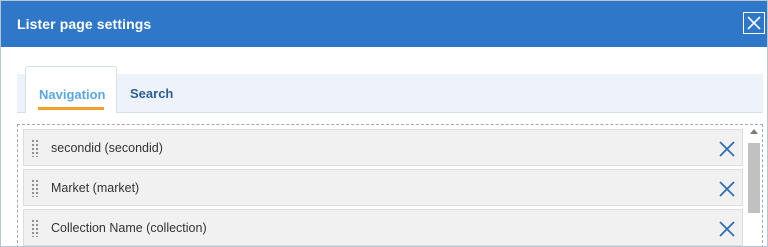  Describe the element at coordinates (383, 187) in the screenshot. I see `list-item: Market (market)` at that location.